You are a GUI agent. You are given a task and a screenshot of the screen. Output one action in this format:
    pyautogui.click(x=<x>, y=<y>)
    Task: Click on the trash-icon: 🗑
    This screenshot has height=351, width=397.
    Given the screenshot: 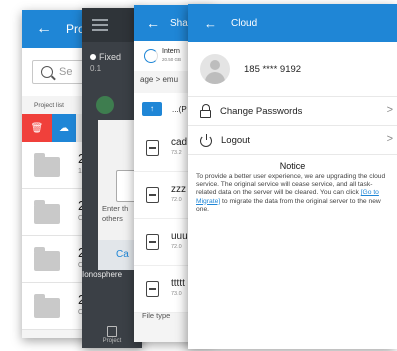 What is the action you would take?
    pyautogui.click(x=37, y=128)
    